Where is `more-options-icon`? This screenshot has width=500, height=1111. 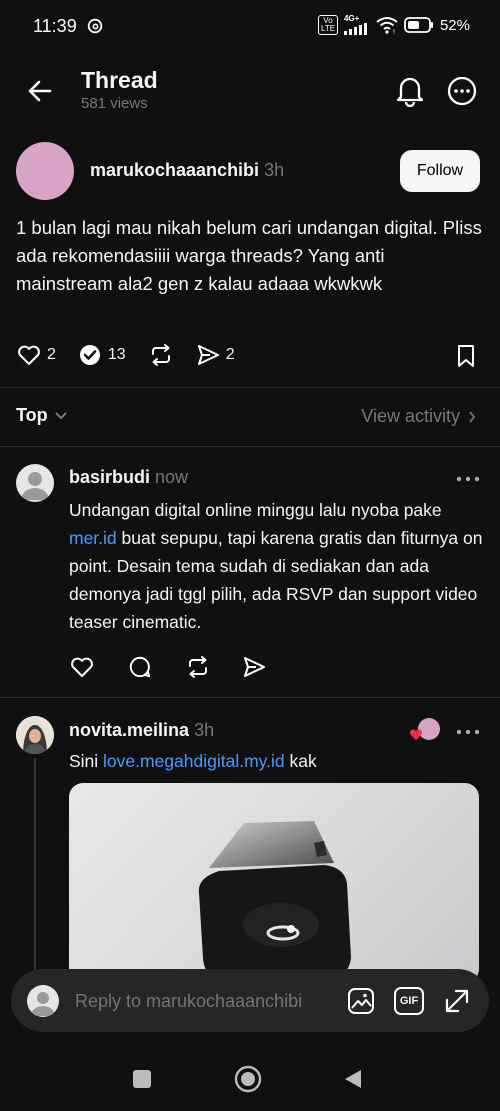
more-options-icon is located at coordinates (462, 91).